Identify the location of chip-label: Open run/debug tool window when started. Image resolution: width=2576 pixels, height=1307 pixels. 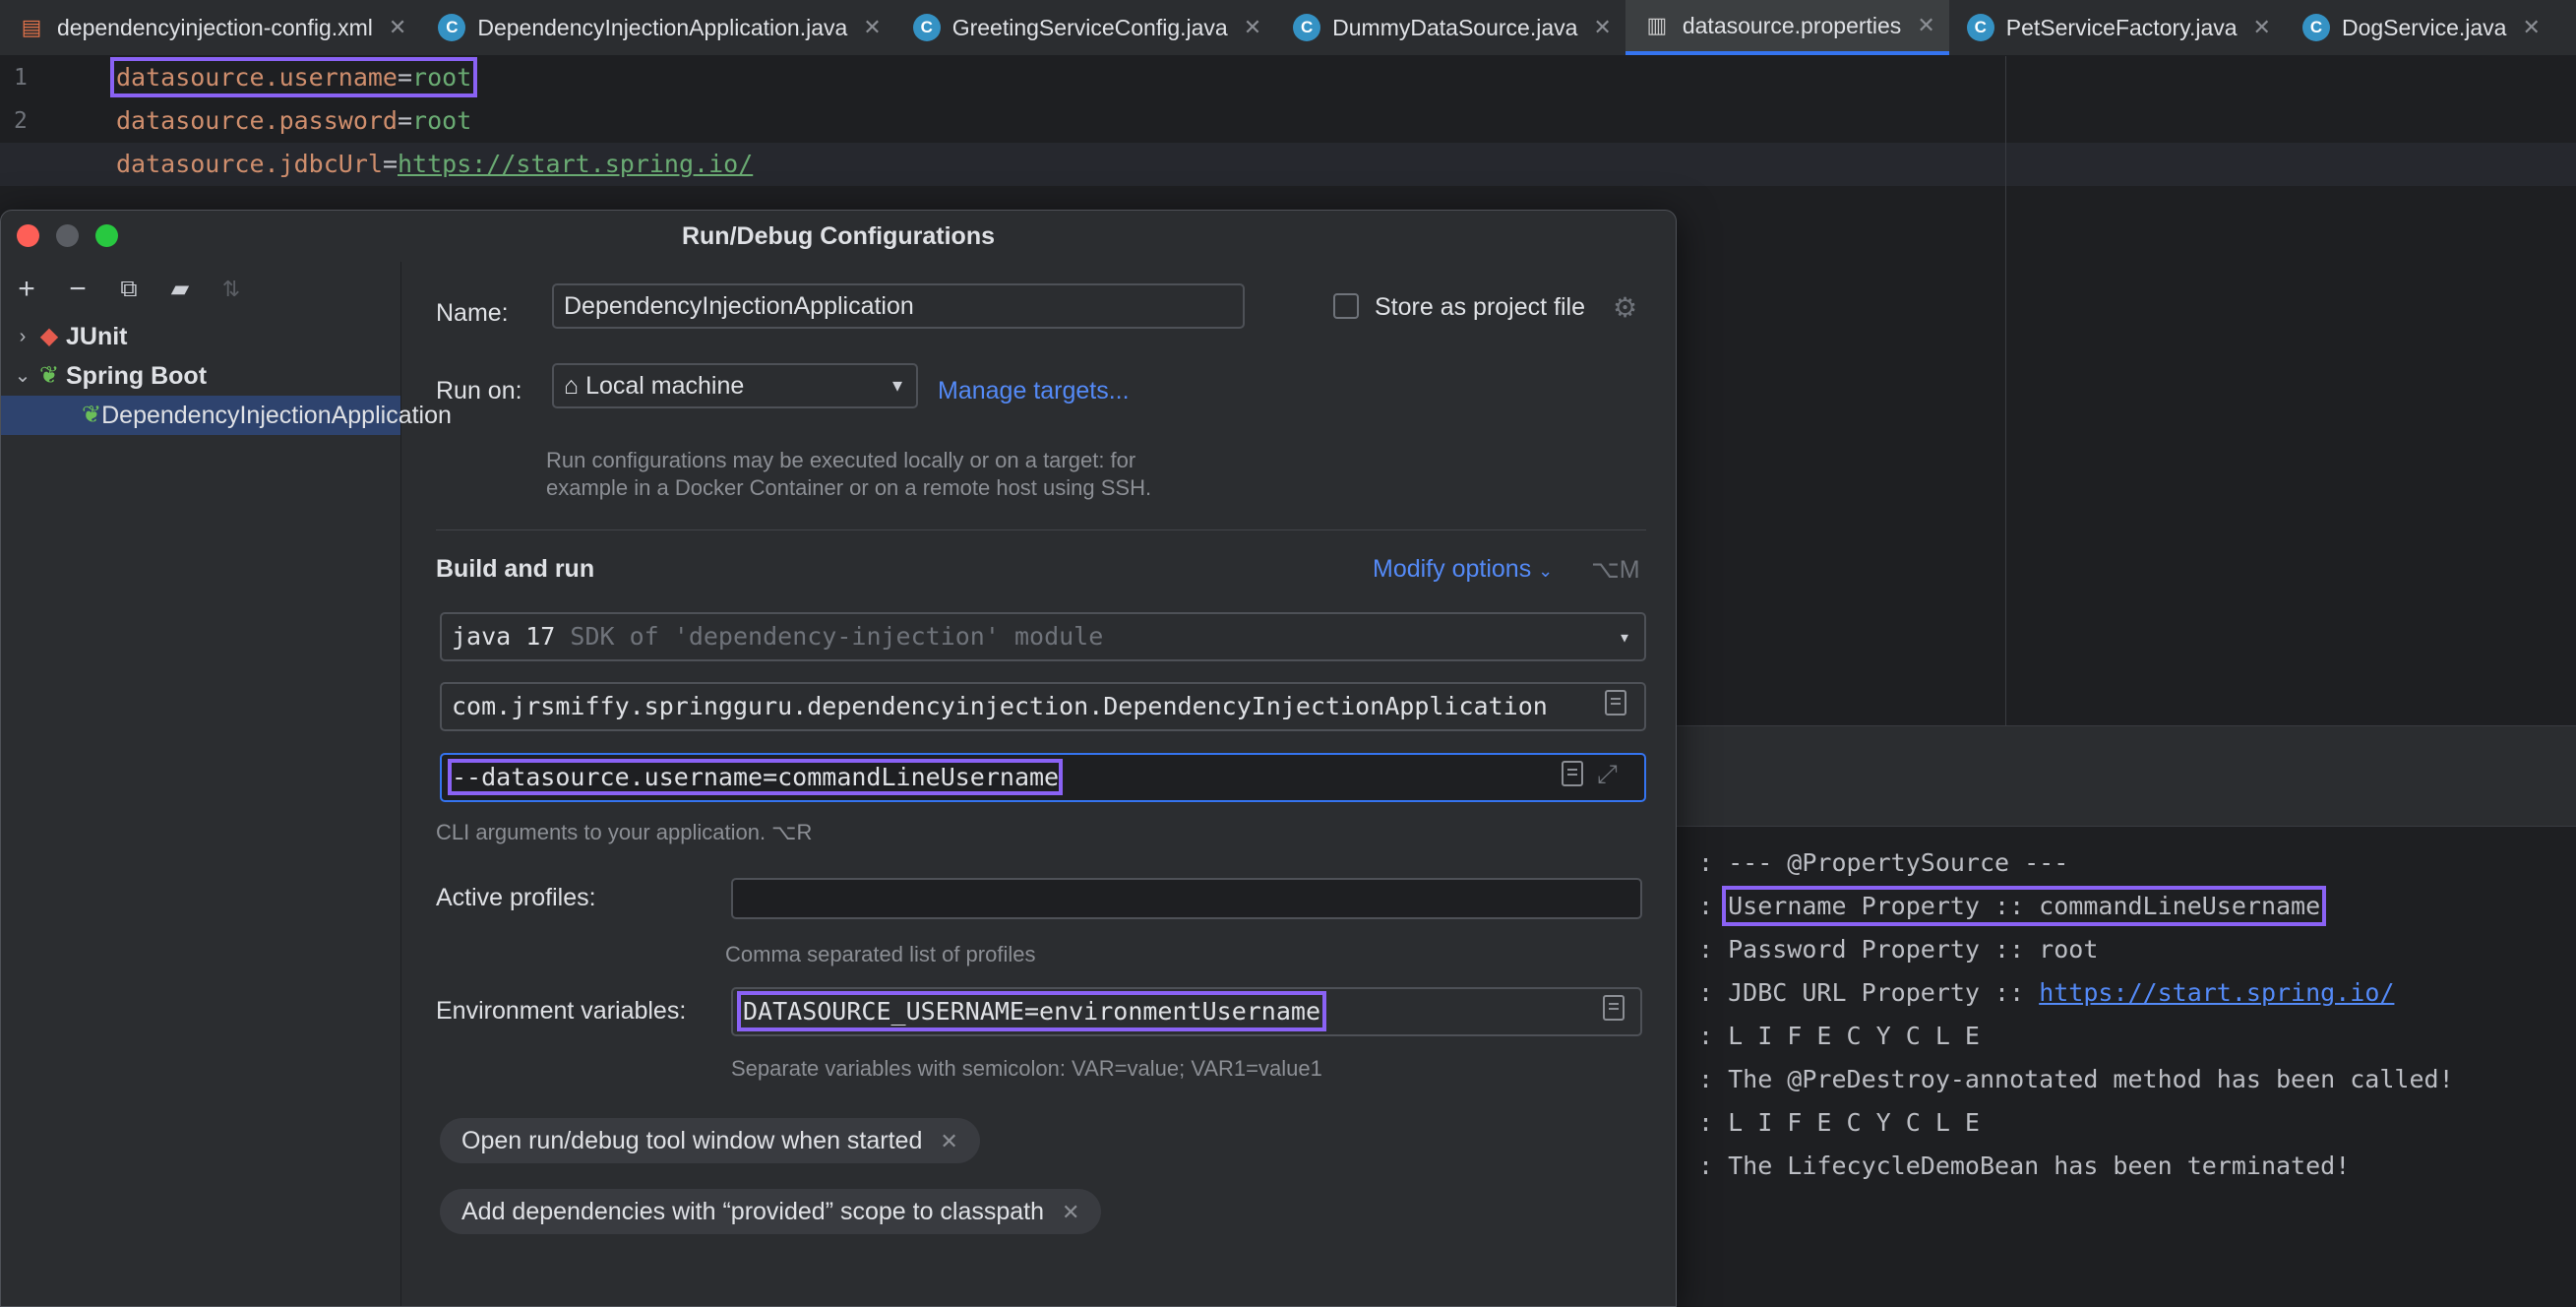
(692, 1140).